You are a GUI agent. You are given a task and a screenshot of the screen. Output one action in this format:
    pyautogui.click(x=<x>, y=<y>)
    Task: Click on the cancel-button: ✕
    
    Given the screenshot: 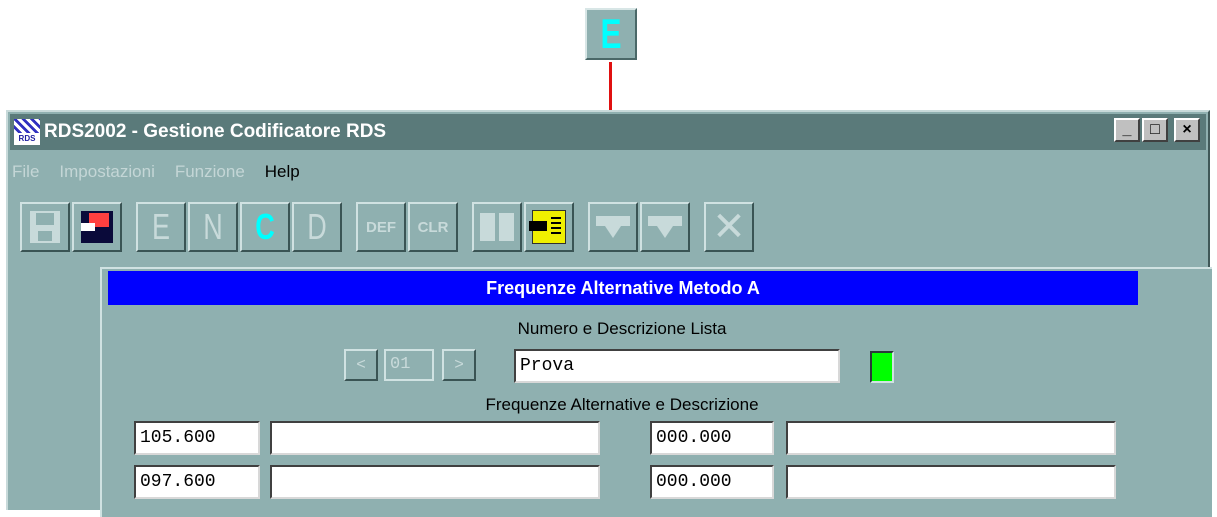 What is the action you would take?
    pyautogui.click(x=729, y=227)
    